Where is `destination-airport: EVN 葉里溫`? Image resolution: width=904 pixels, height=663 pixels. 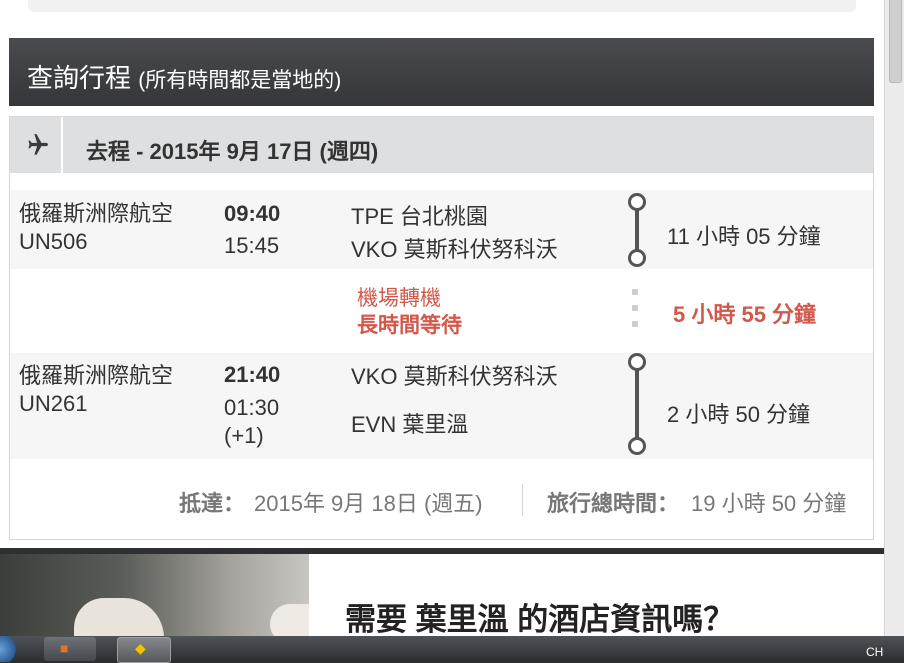
destination-airport: EVN 葉里溫 is located at coordinates (410, 424).